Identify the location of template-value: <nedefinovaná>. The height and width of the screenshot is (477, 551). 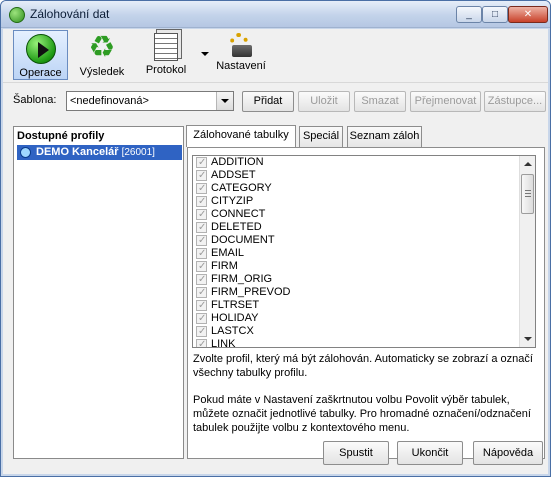
(109, 101).